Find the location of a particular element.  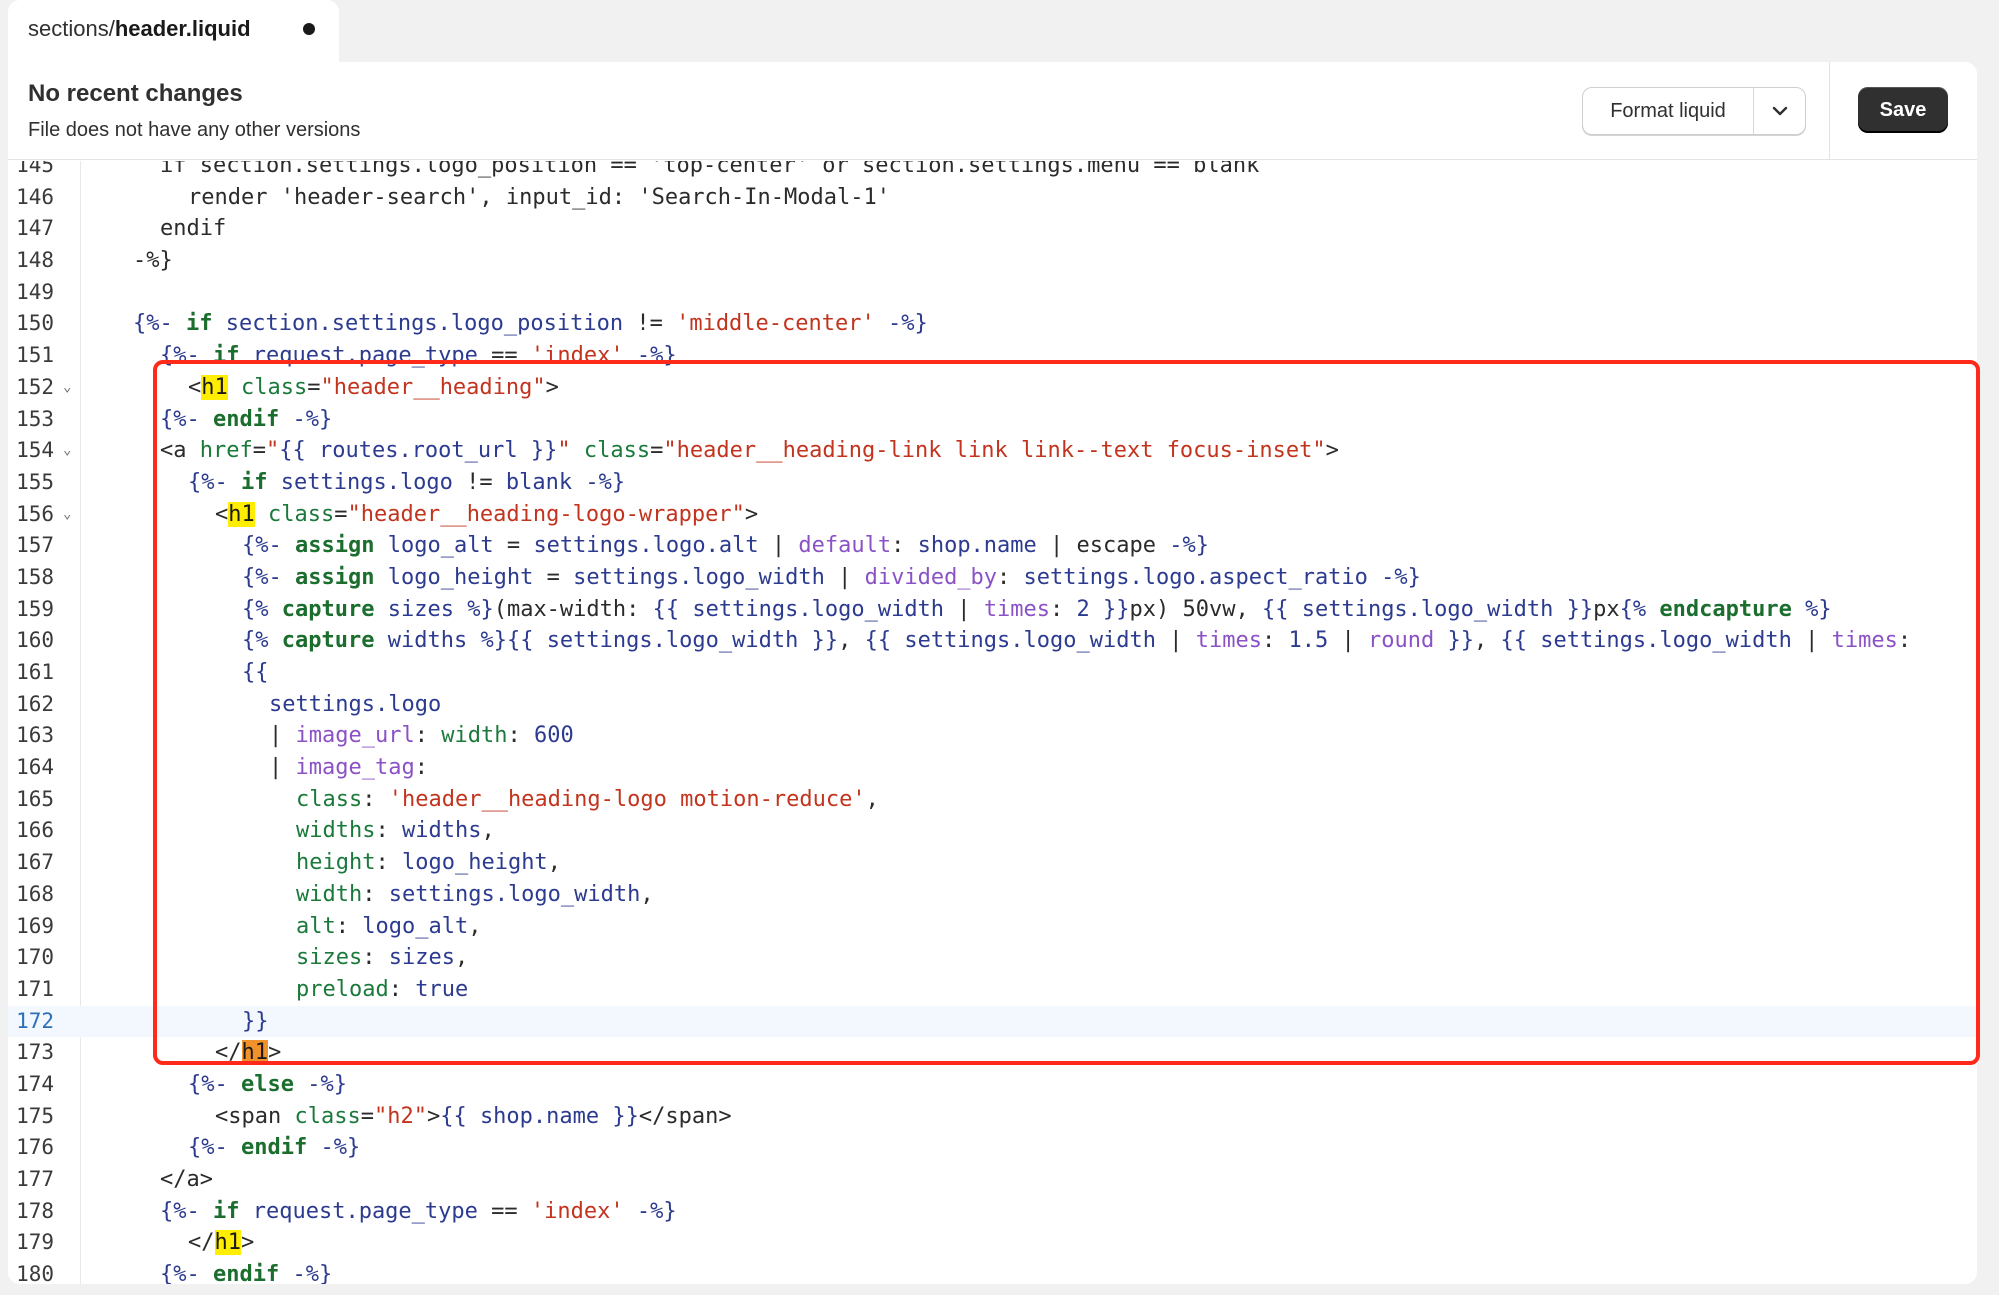

format-liquid-button-group: Format liquid is located at coordinates (1694, 111).